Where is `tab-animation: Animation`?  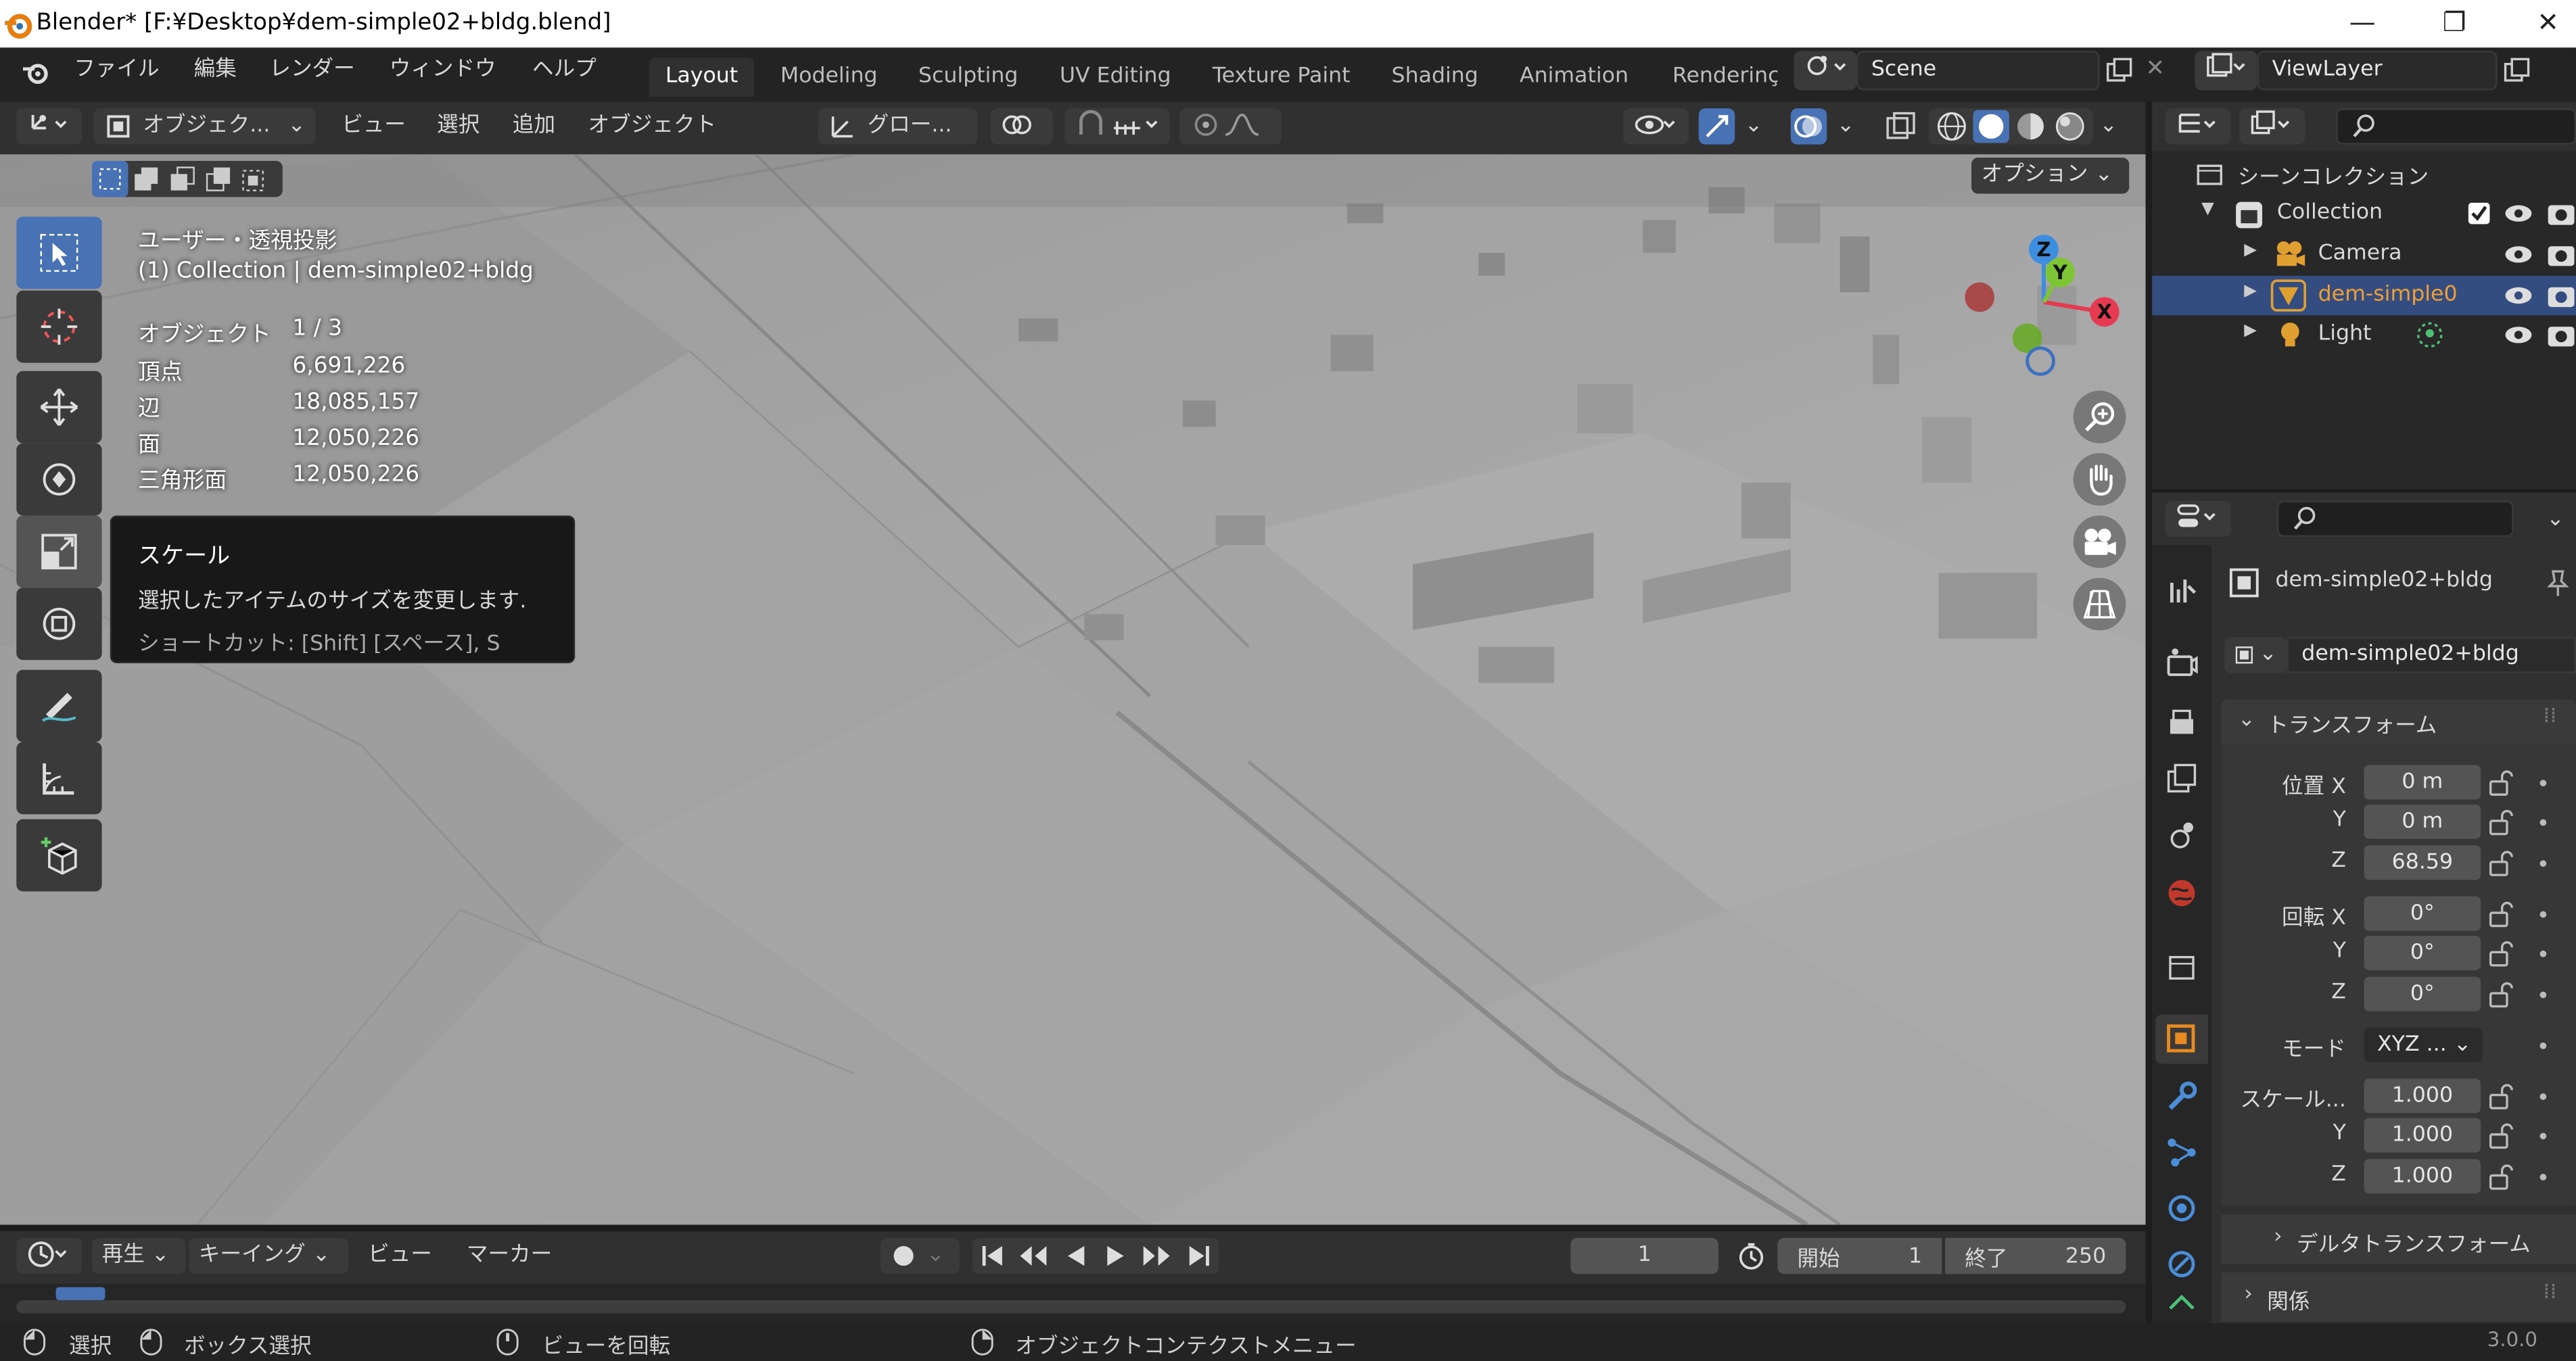 tab-animation: Animation is located at coordinates (1574, 77).